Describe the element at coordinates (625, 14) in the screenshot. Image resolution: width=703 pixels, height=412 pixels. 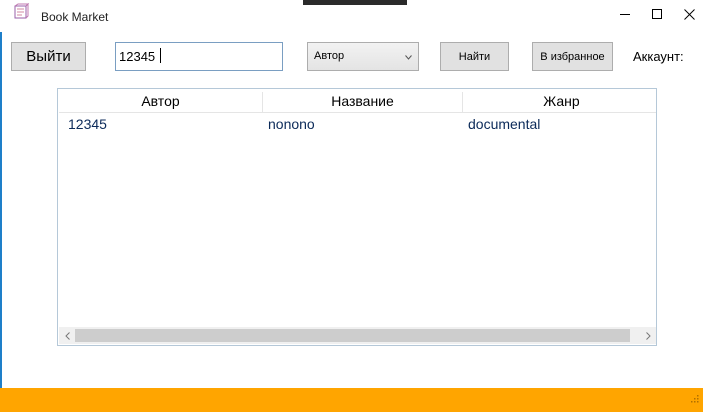
I see `minimize-icon` at that location.